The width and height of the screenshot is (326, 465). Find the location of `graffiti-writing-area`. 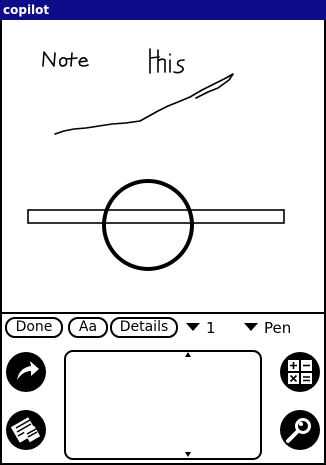

graffiti-writing-area is located at coordinates (163, 405).